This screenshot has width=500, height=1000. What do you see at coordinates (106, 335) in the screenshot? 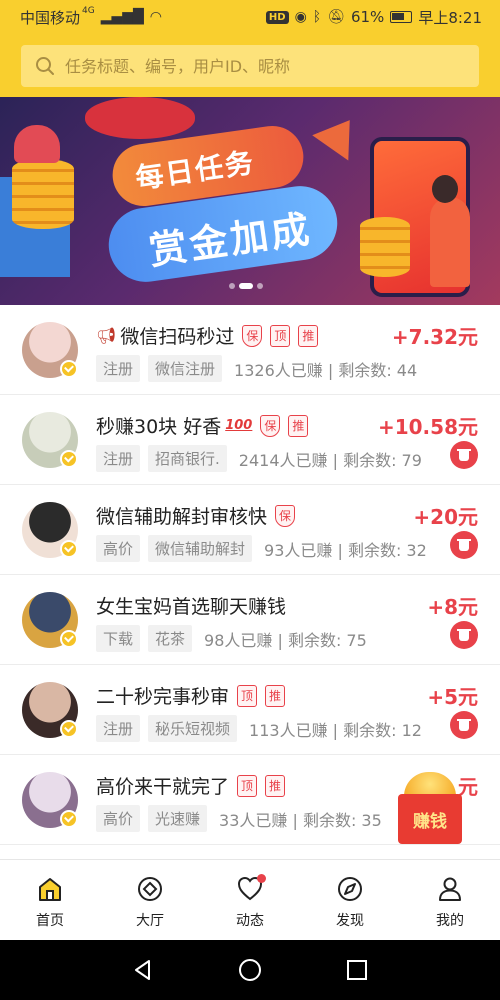
I see `megaphone-icon: 📢︎` at bounding box center [106, 335].